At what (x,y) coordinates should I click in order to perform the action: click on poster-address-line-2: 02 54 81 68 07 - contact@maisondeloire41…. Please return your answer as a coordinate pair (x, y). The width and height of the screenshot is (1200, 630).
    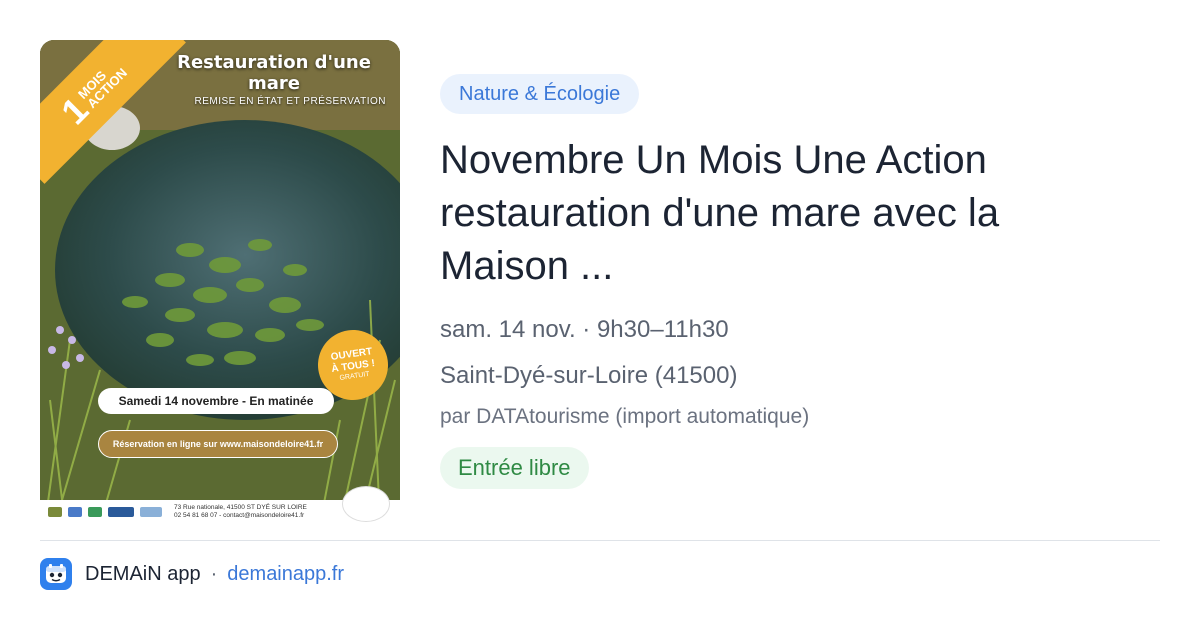
    Looking at the image, I should click on (239, 515).